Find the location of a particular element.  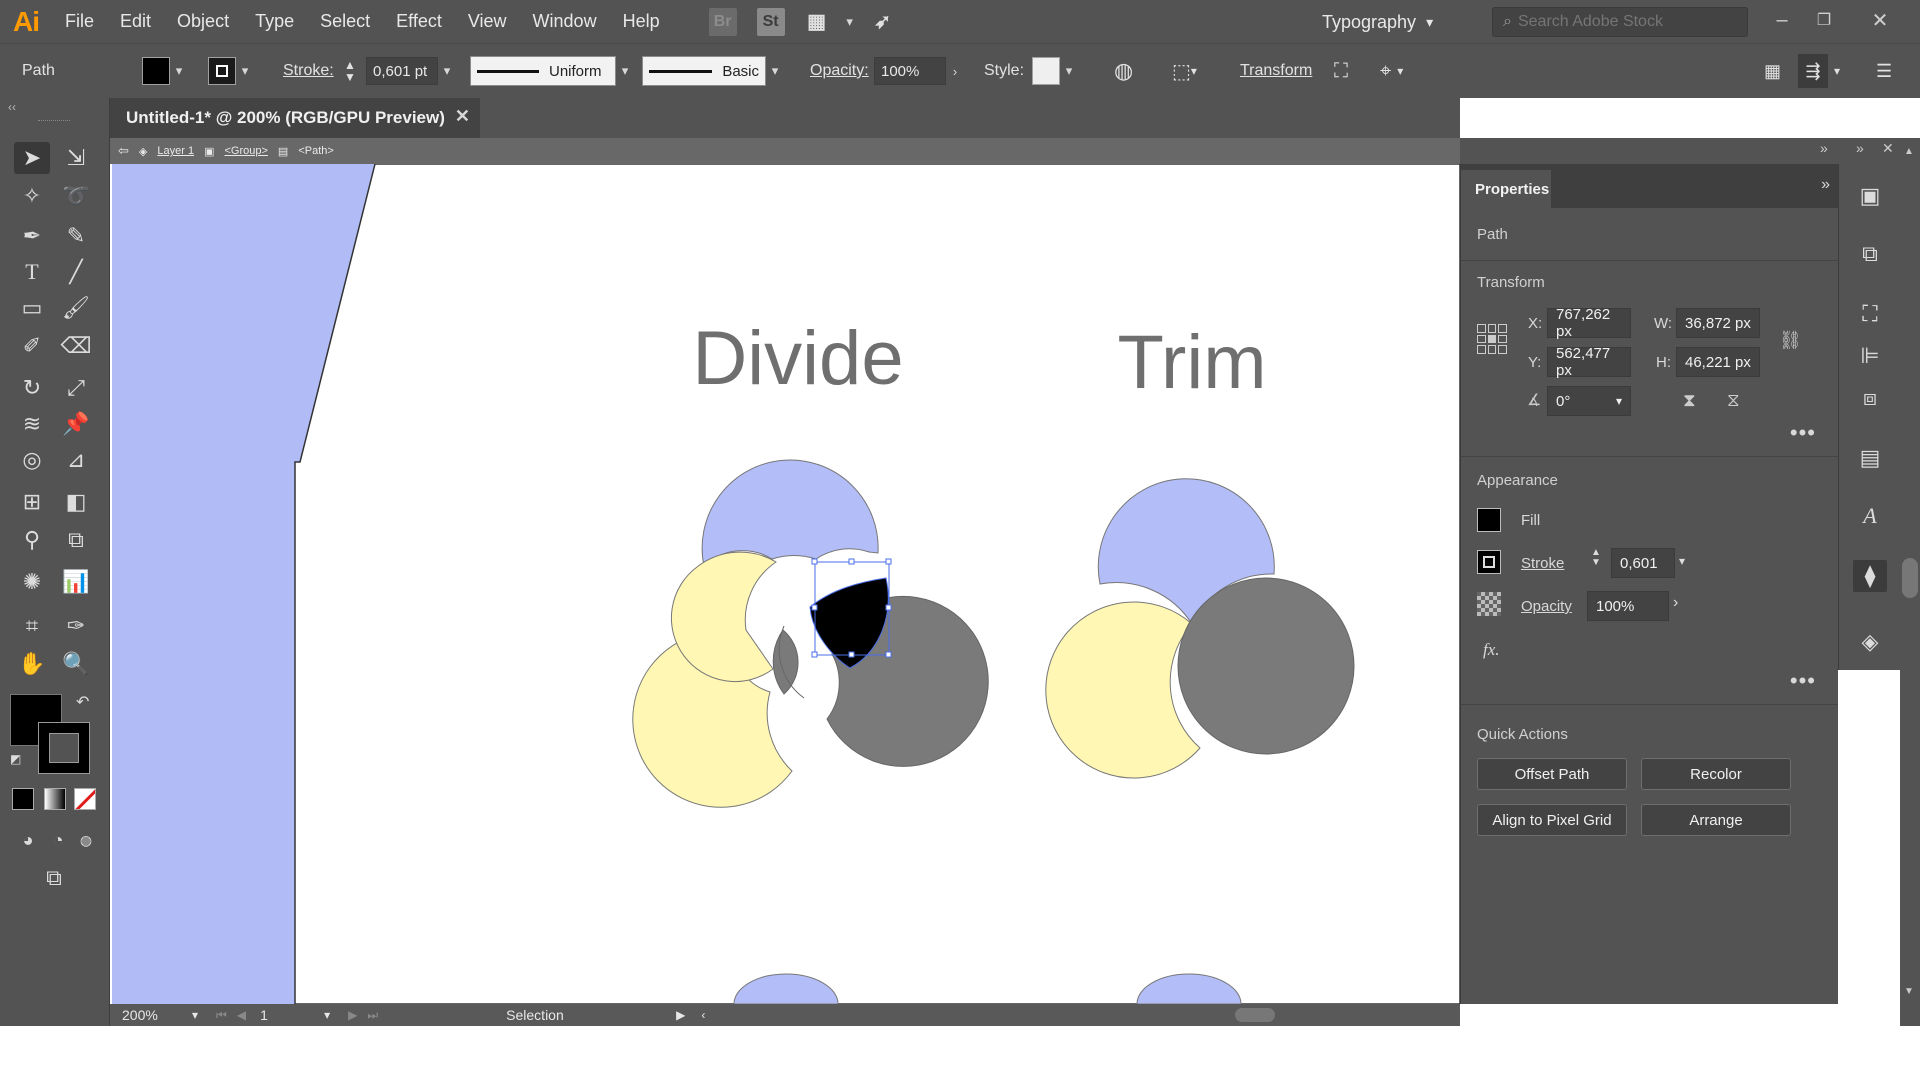

search-input is located at coordinates (1617, 22).